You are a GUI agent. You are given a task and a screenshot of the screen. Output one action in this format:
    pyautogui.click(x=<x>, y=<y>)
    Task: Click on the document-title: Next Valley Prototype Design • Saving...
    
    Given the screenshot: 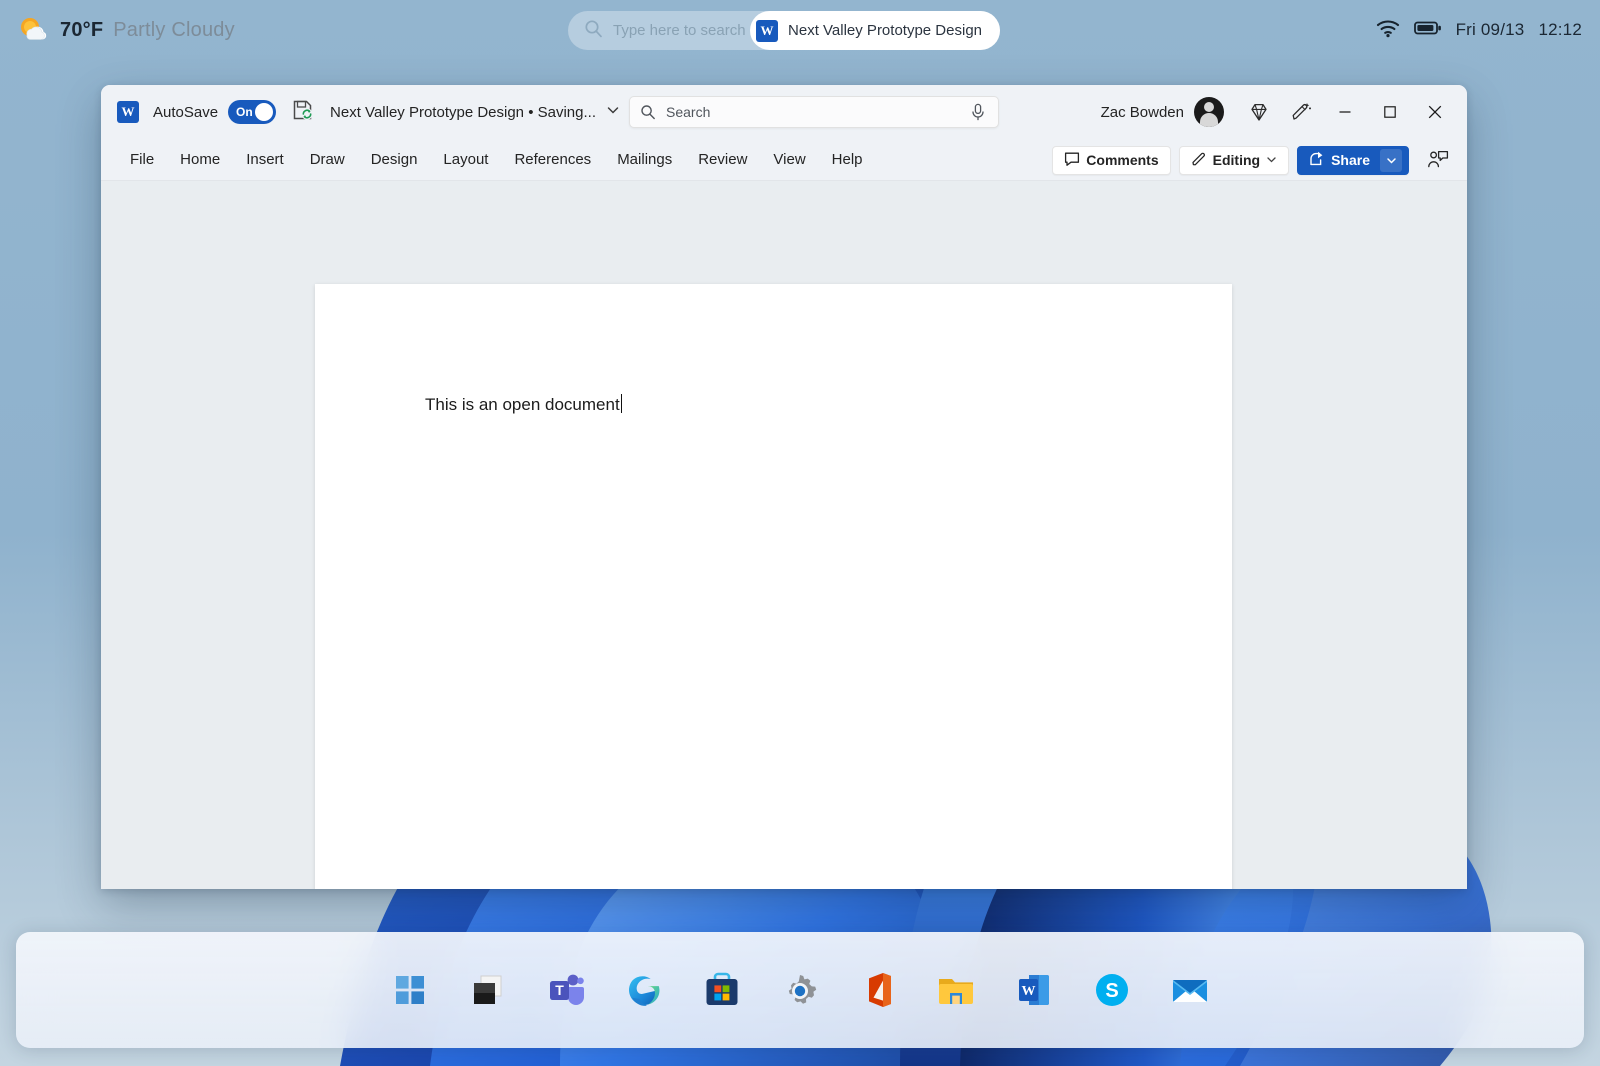 What is the action you would take?
    pyautogui.click(x=463, y=112)
    